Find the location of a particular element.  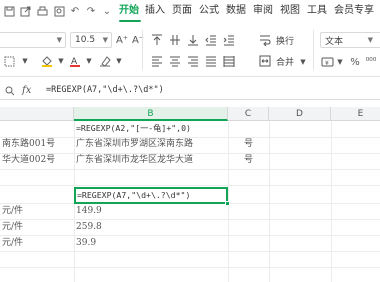

cell-b7: 149.9 is located at coordinates (89, 211).